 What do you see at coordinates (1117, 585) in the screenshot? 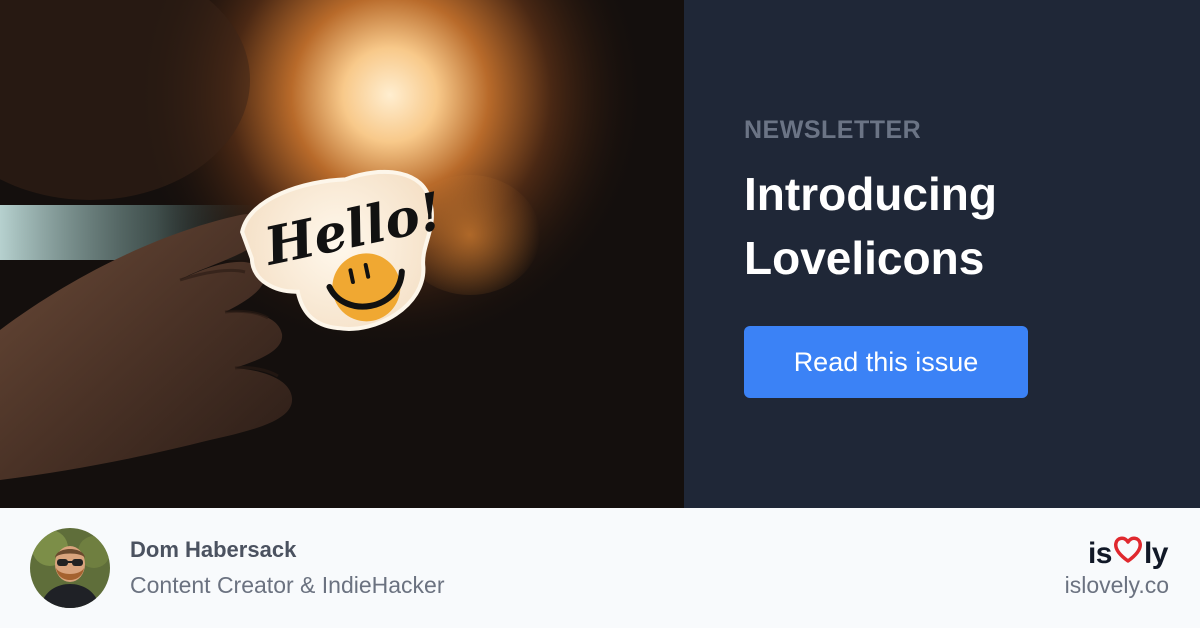
I see `brand-domain: islovely.co` at bounding box center [1117, 585].